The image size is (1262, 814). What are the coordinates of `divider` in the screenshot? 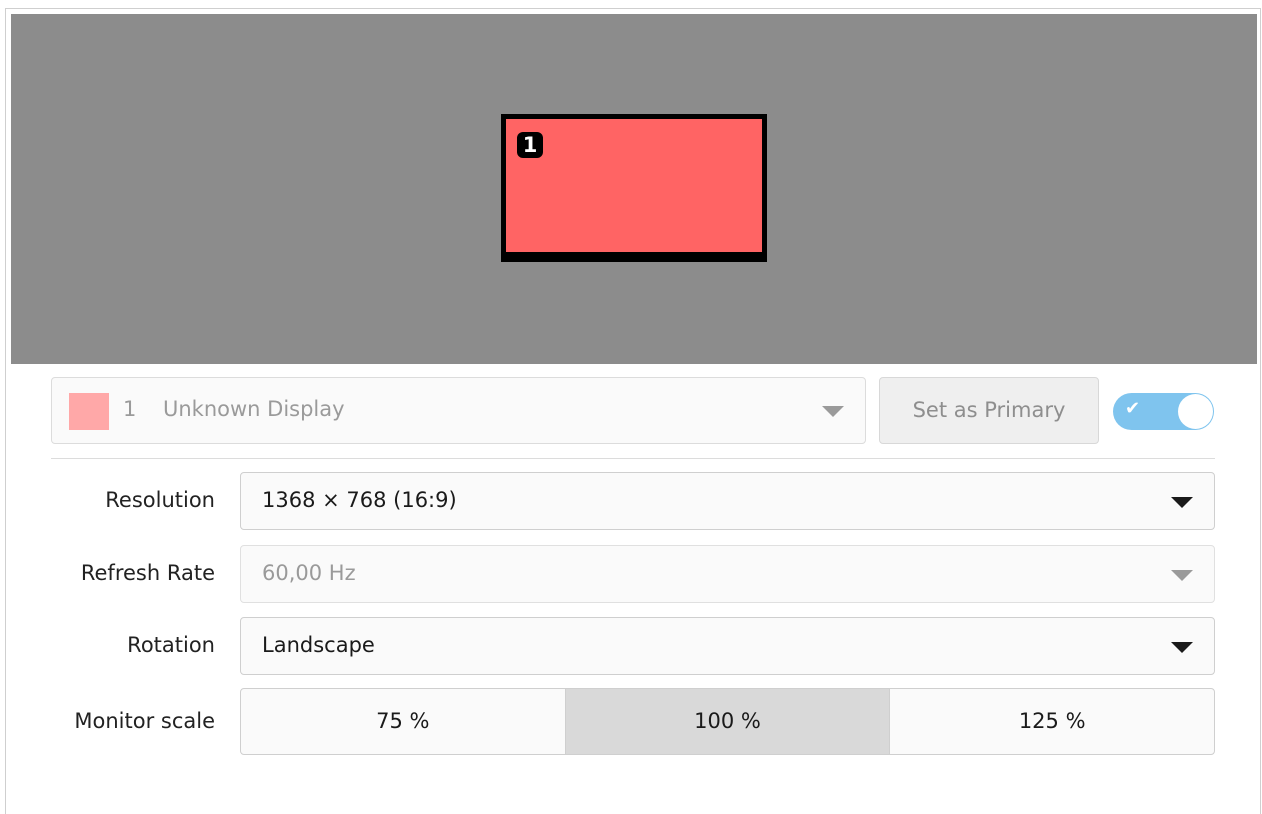 It's located at (633, 458).